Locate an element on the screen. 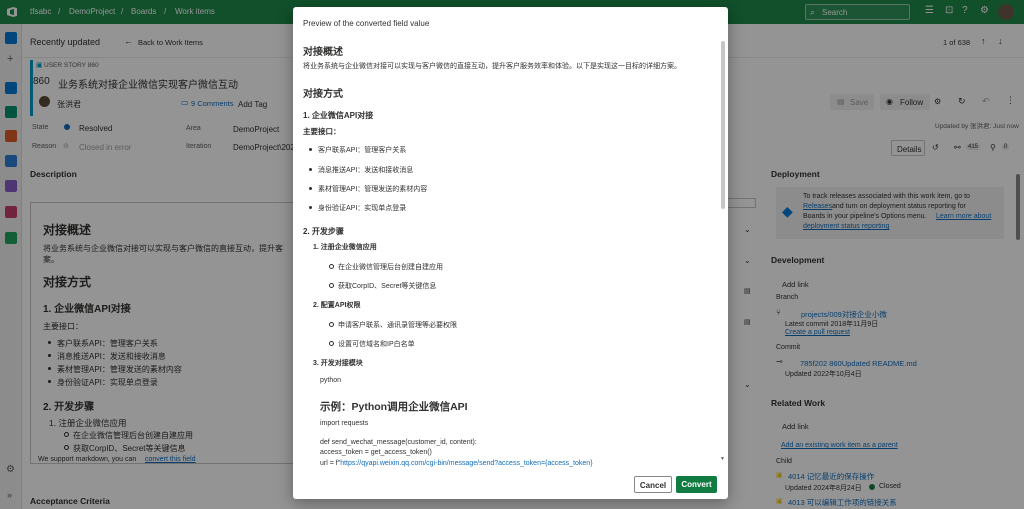 This screenshot has width=1024, height=509. preview-step-item: 申请客户联系、通讯录管理等必要权限 is located at coordinates (393, 325).